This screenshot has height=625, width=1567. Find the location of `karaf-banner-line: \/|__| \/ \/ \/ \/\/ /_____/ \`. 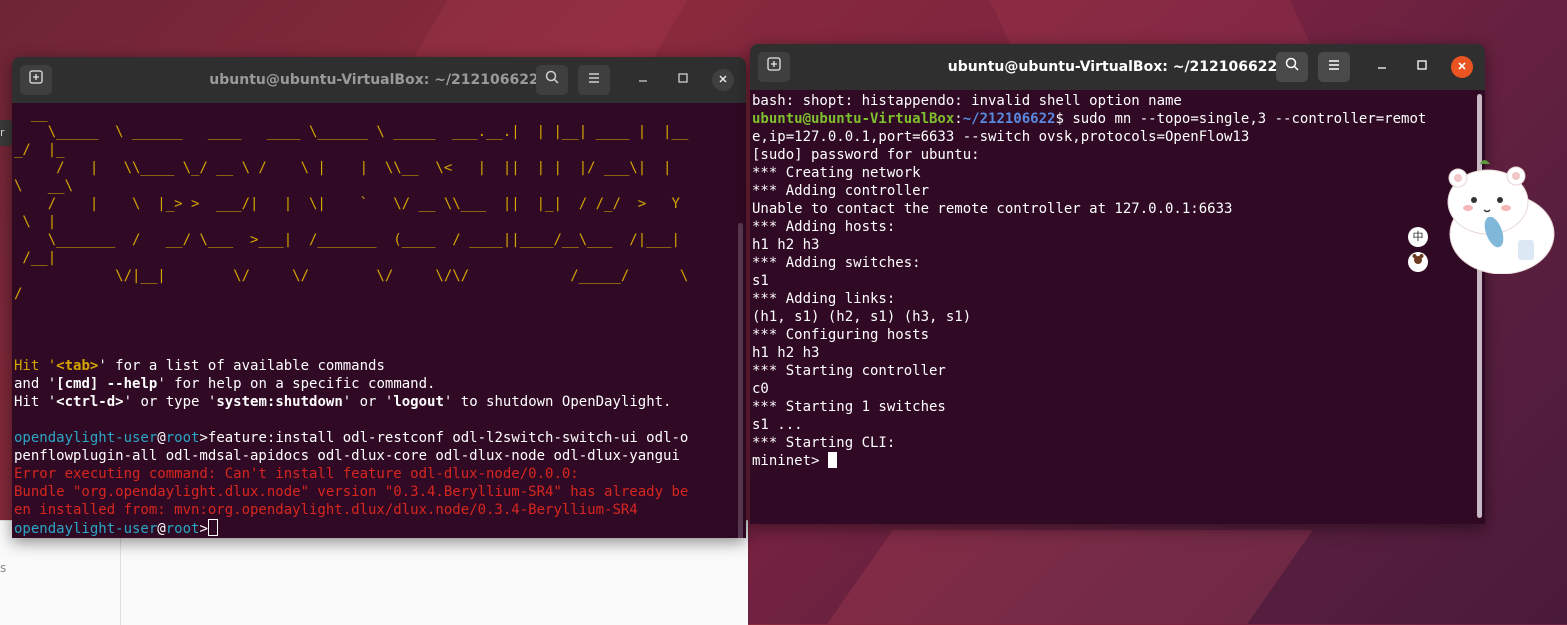

karaf-banner-line: \/|__| \/ \/ \/ \/\/ /_____/ \ is located at coordinates (351, 276).